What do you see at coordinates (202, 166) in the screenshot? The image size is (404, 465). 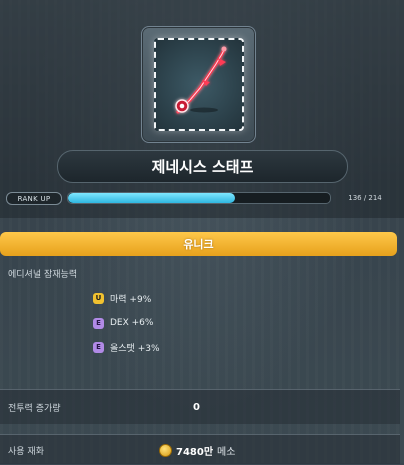 I see `item-name: 제네시스 스태프` at bounding box center [202, 166].